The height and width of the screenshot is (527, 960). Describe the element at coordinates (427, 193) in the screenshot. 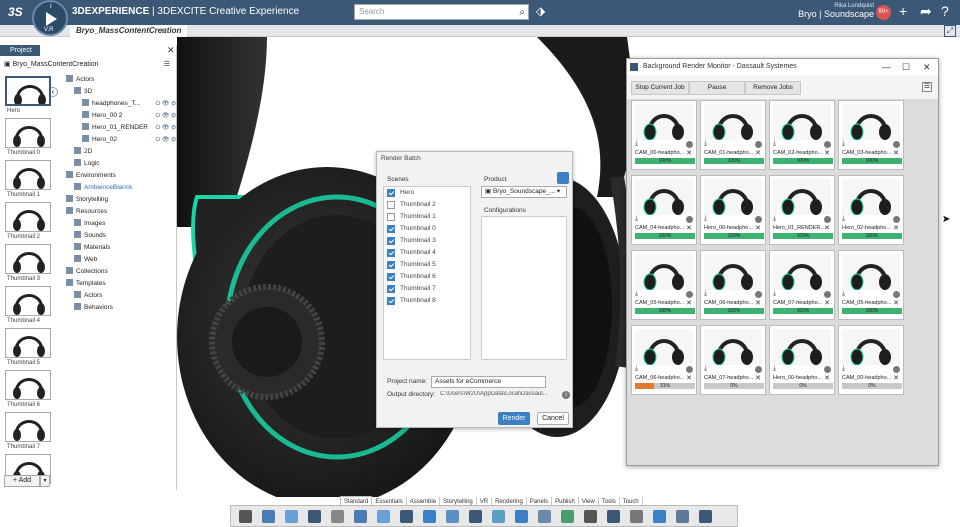

I see `scene-item: Hero` at that location.